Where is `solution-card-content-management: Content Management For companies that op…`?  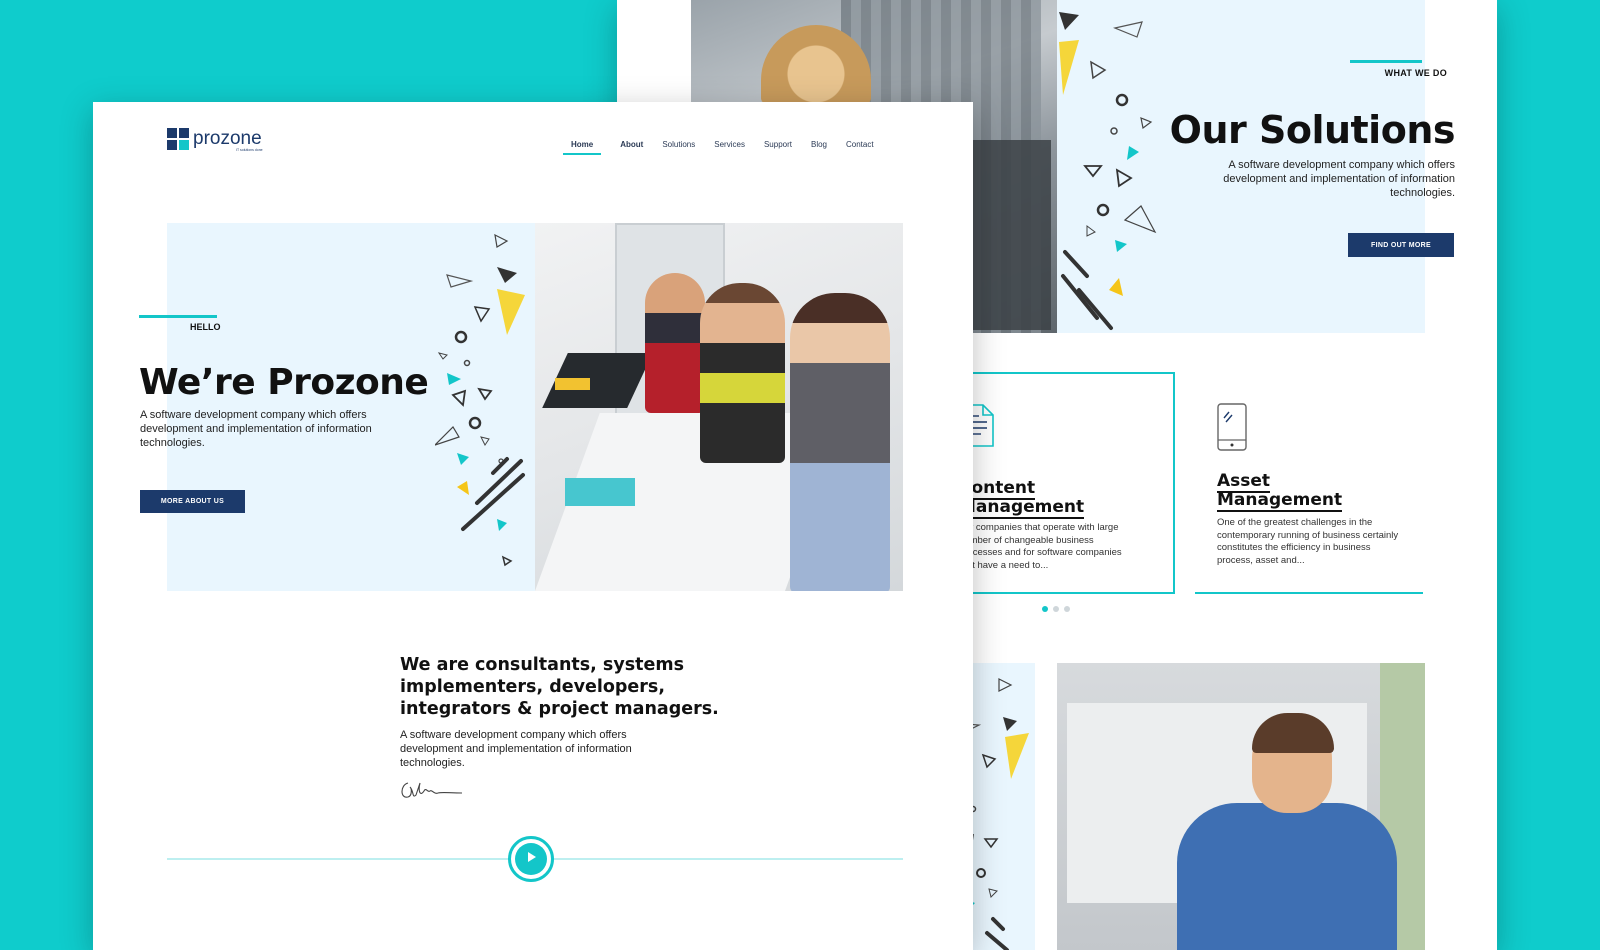 solution-card-content-management: Content Management For companies that op… is located at coordinates (1061, 483).